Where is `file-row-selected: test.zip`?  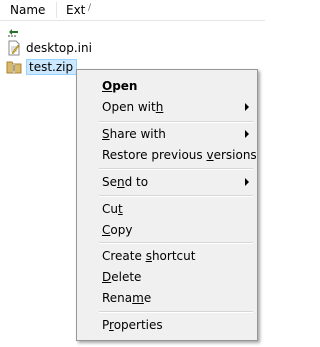 file-row-selected: test.zip is located at coordinates (42, 67).